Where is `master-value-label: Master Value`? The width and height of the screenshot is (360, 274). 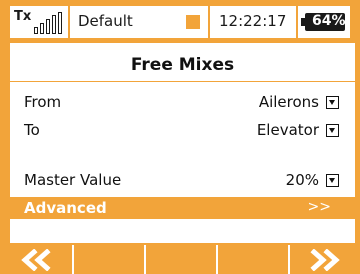
master-value-label: Master Value is located at coordinates (73, 180).